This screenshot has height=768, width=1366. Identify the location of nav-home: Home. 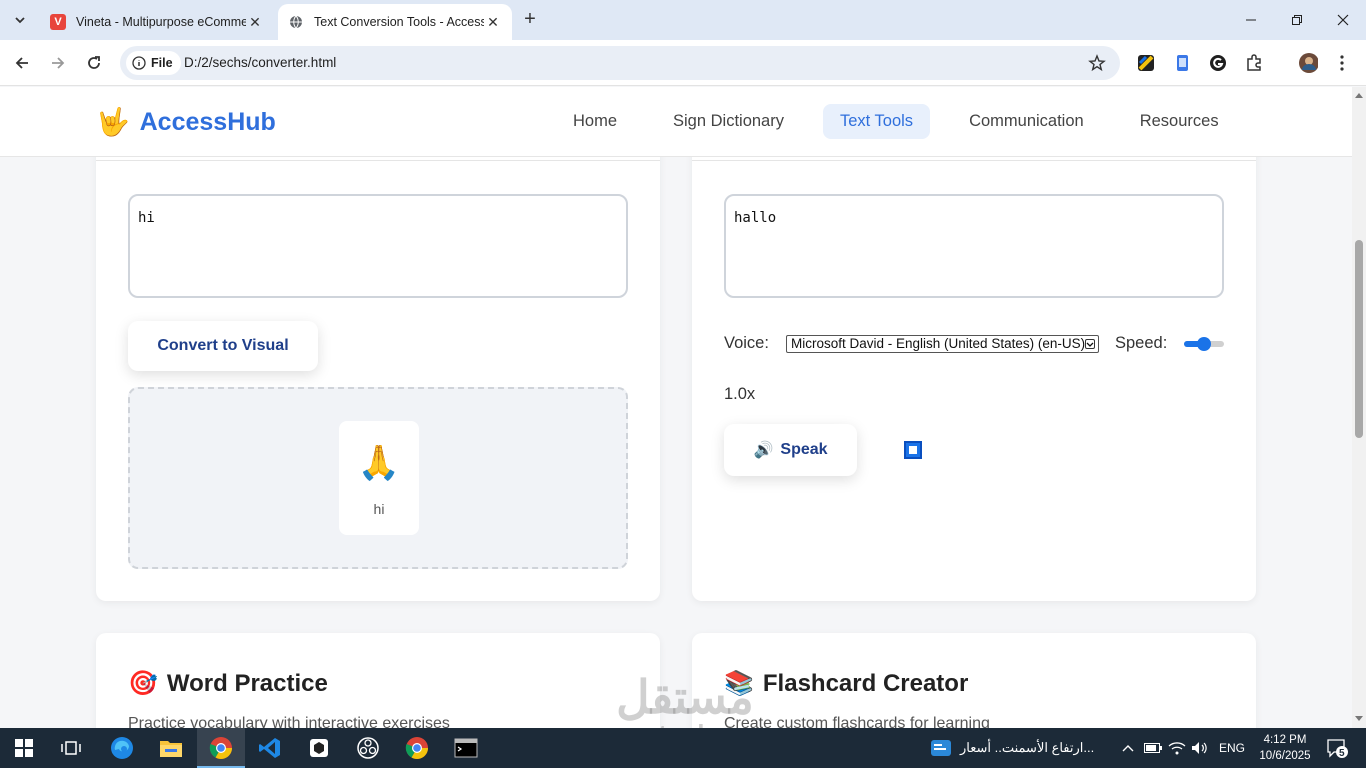
(595, 121).